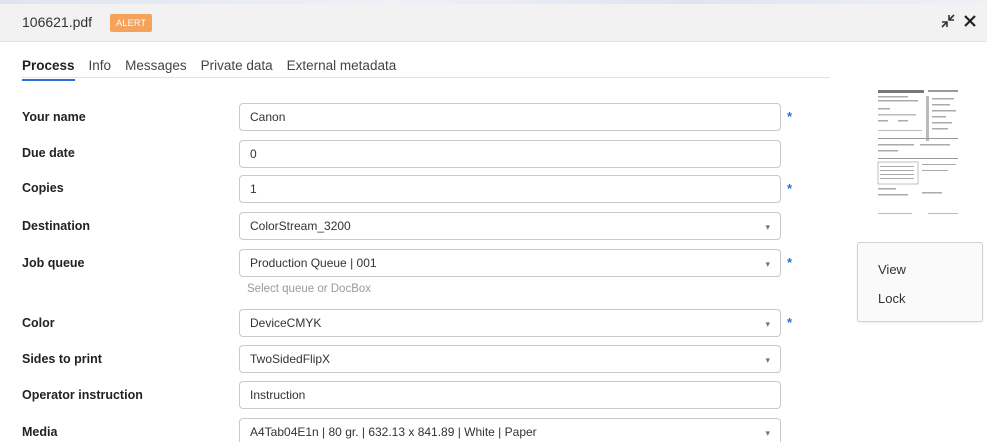 The width and height of the screenshot is (987, 442). What do you see at coordinates (510, 359) in the screenshot?
I see `sides-select: TwoSidedFlipX ▾` at bounding box center [510, 359].